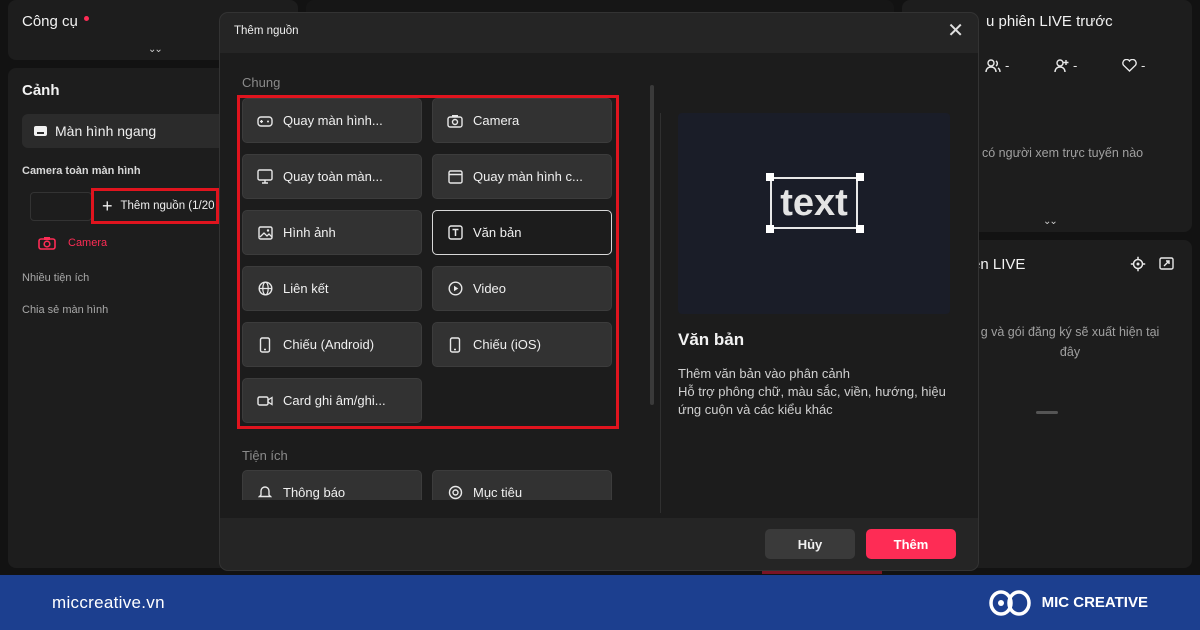  Describe the element at coordinates (497, 232) in the screenshot. I see `source-option-label: Văn bản` at that location.